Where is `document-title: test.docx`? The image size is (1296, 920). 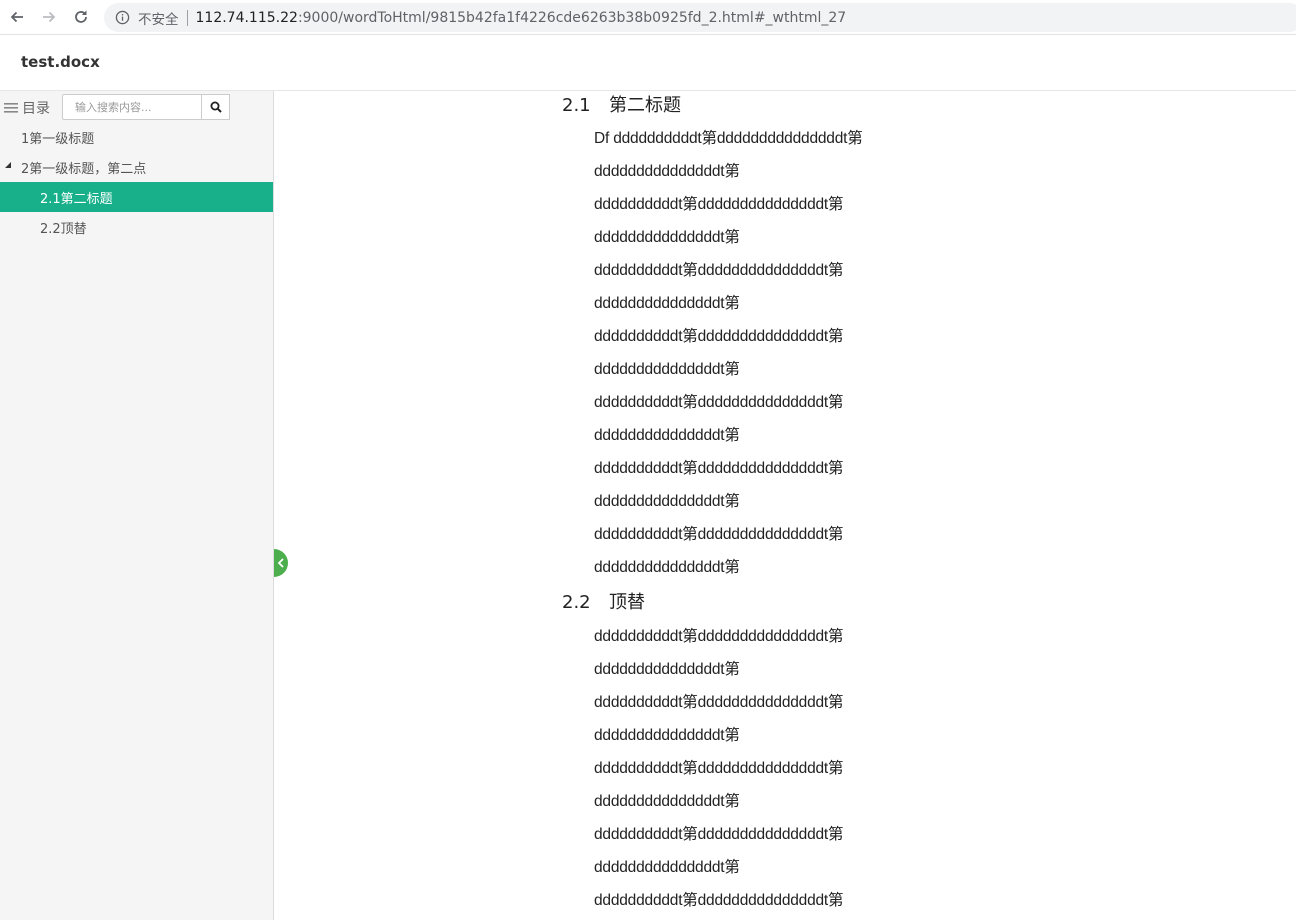 document-title: test.docx is located at coordinates (60, 62).